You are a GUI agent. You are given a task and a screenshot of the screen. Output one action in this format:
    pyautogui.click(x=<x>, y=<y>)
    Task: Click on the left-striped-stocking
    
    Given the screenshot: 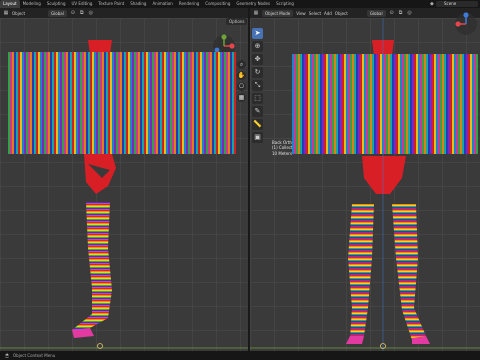 What is the action you would take?
    pyautogui.click(x=361, y=271)
    